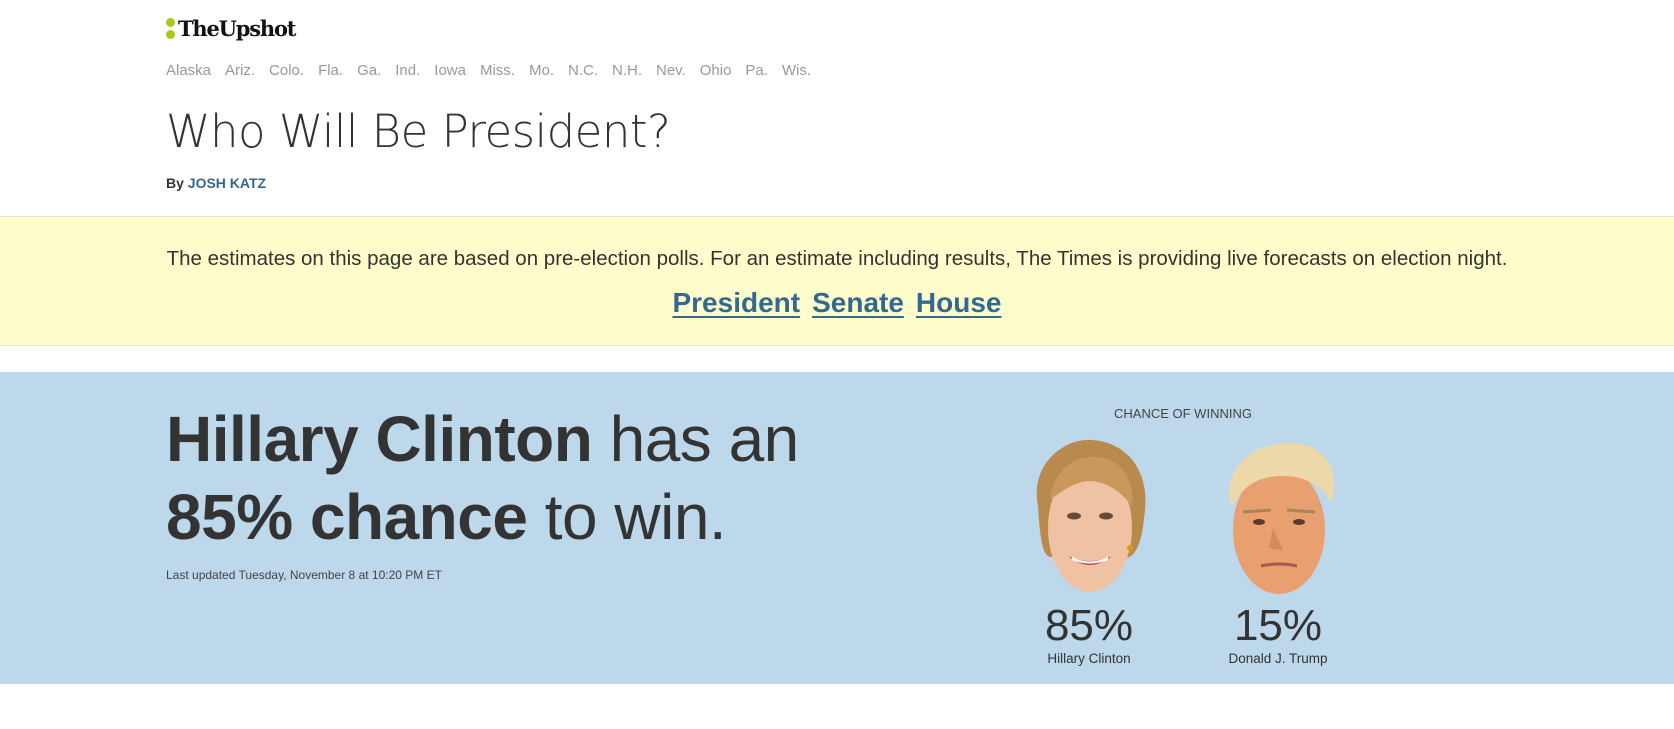  Describe the element at coordinates (286, 70) in the screenshot. I see `state-link-colorado: Colo.` at that location.